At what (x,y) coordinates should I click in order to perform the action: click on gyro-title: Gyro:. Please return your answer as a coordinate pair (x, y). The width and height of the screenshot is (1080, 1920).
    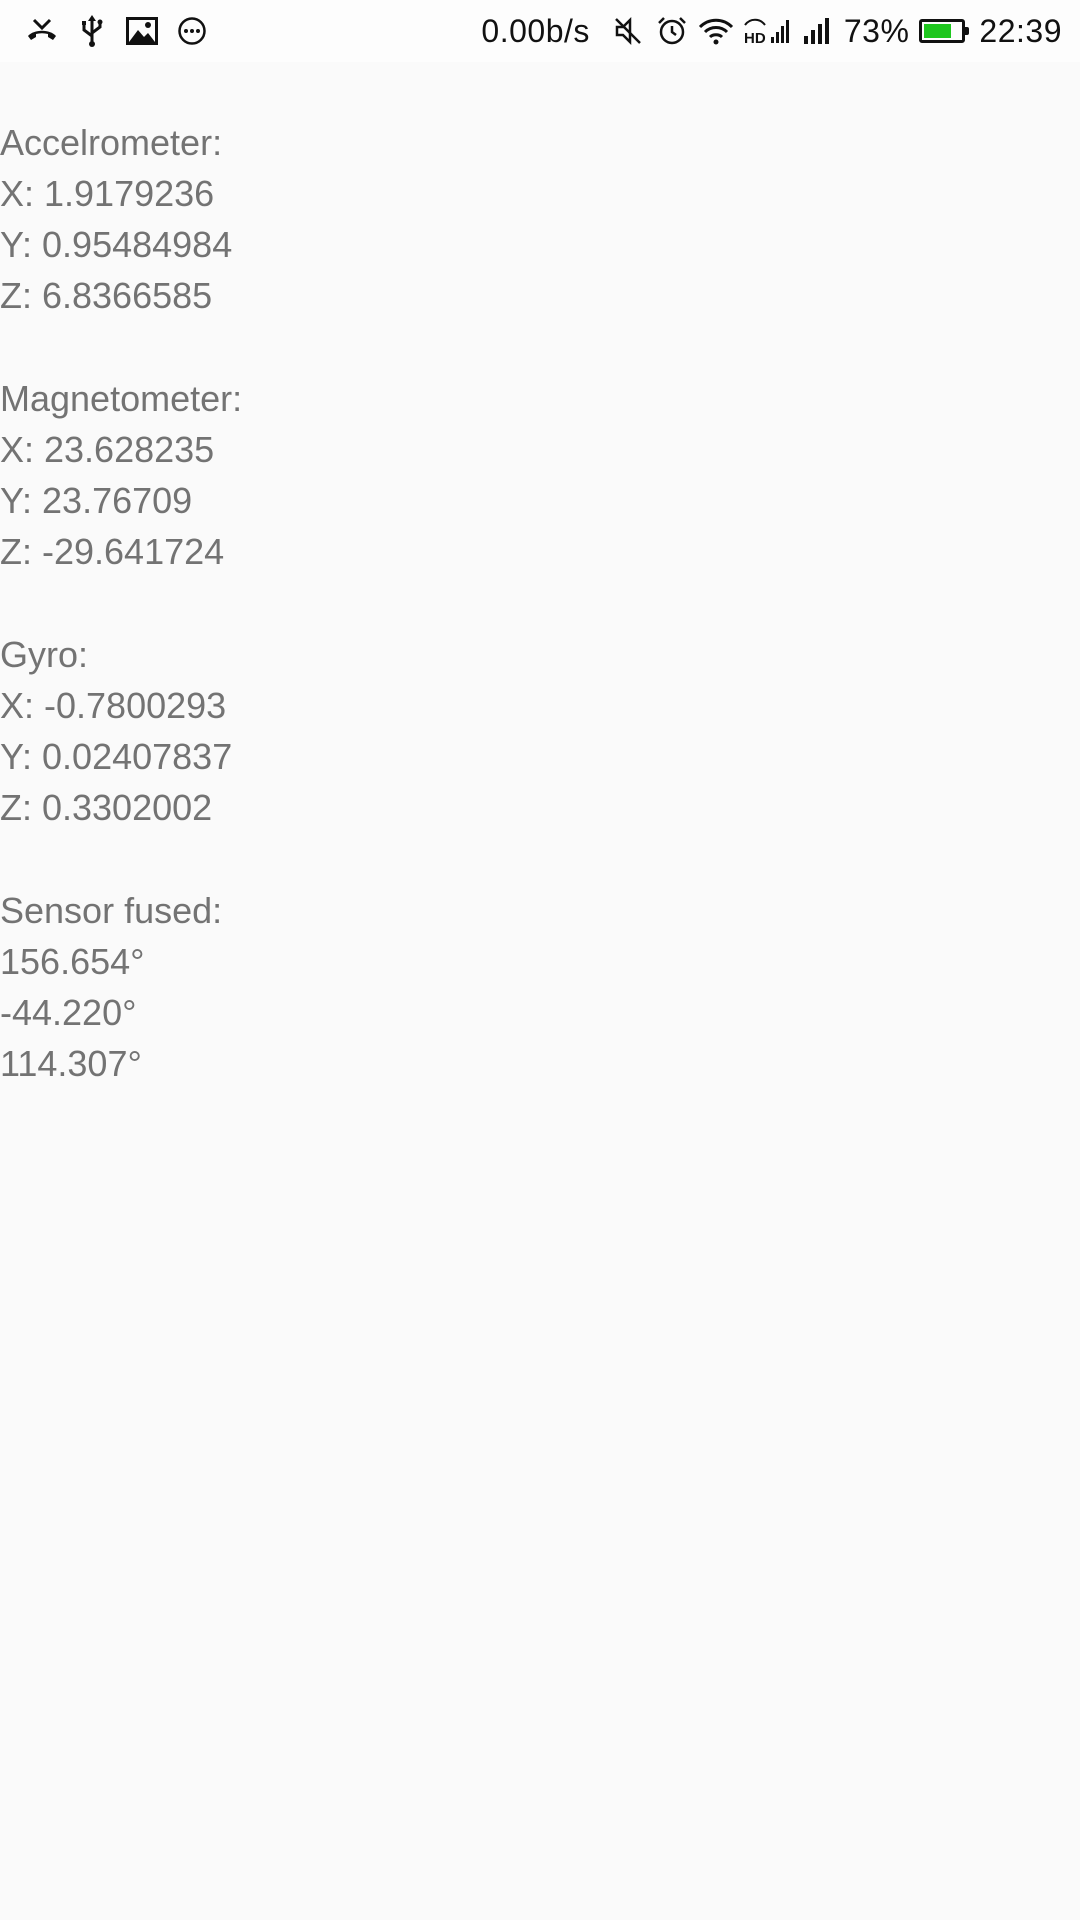
    Looking at the image, I should click on (44, 654).